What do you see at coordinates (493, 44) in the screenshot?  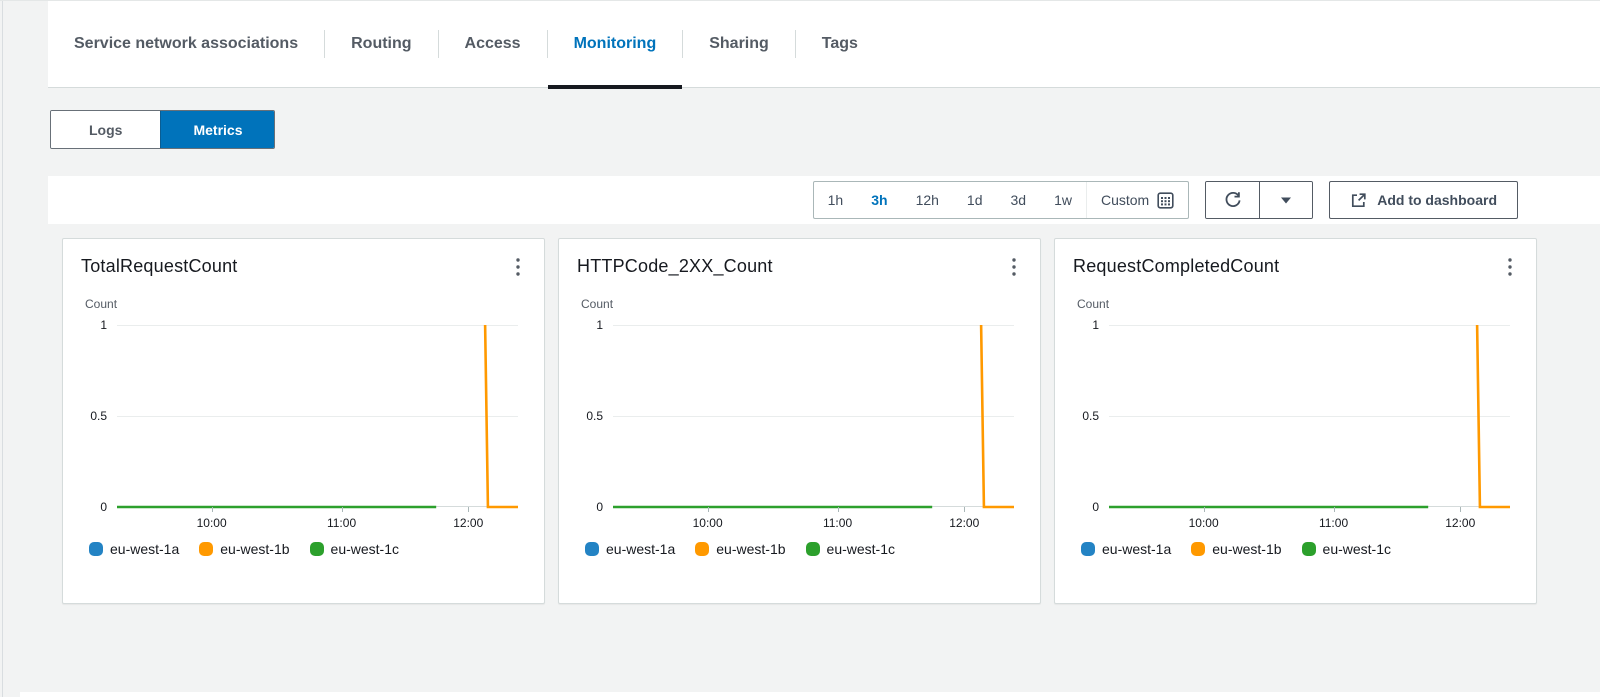 I see `tab-access: Access` at bounding box center [493, 44].